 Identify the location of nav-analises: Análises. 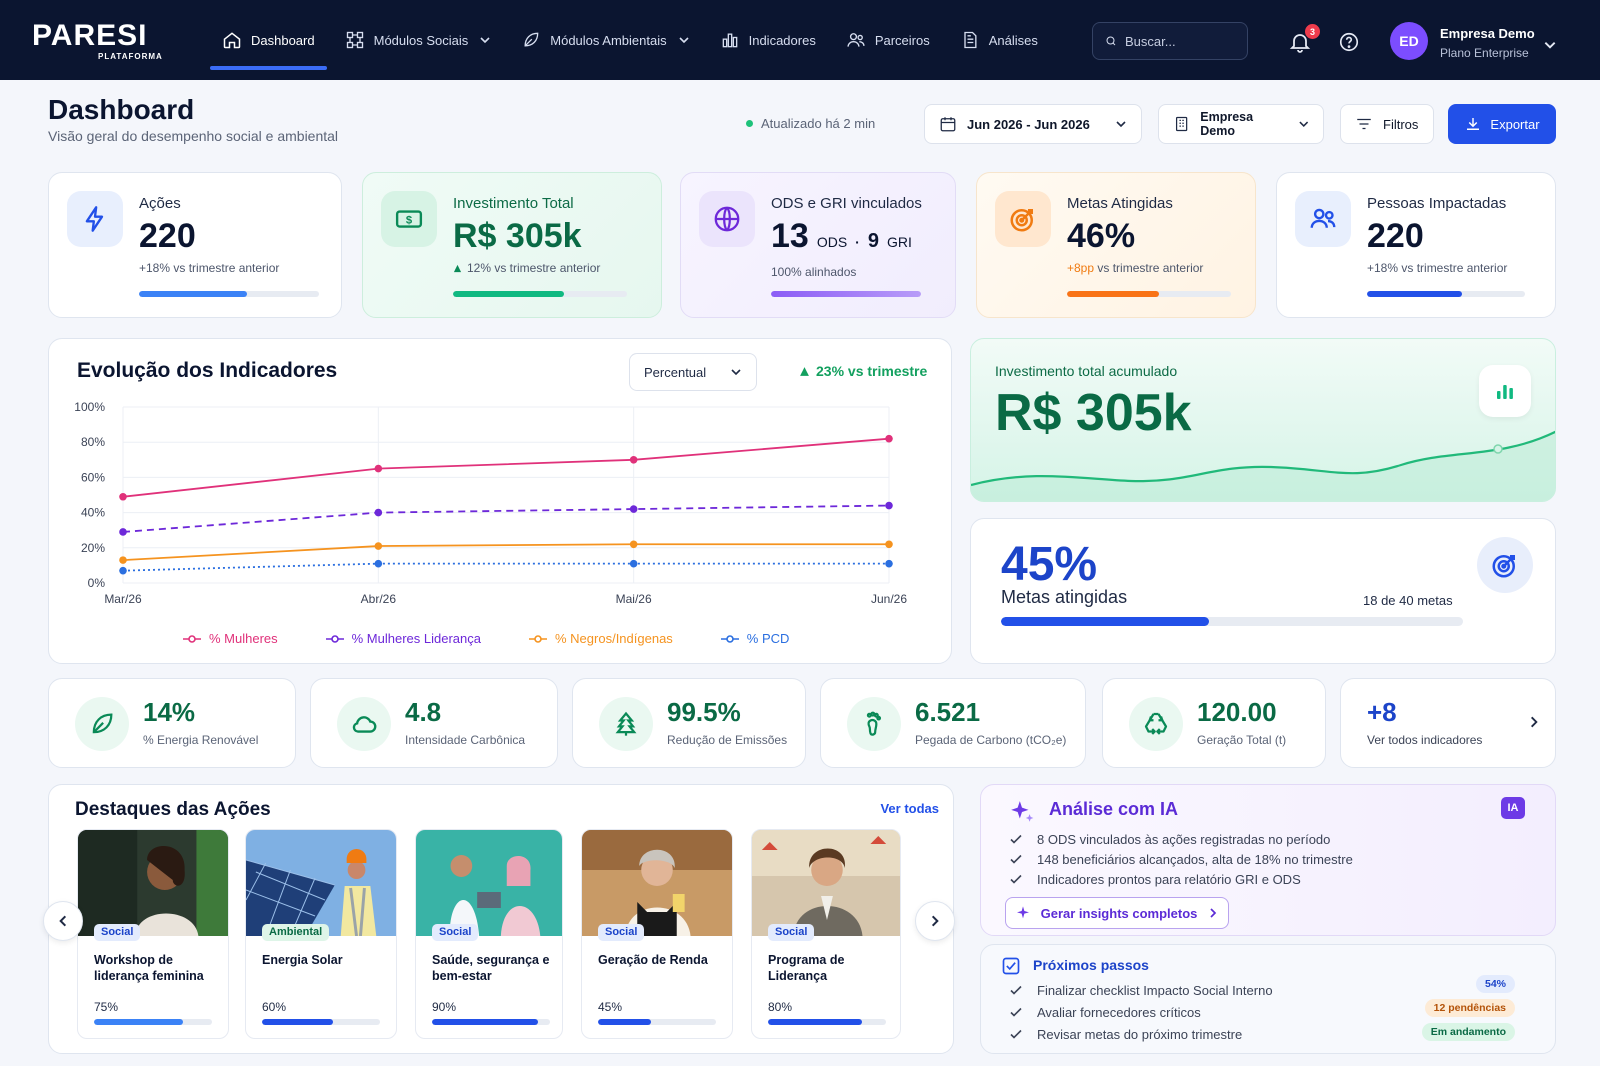
(999, 40).